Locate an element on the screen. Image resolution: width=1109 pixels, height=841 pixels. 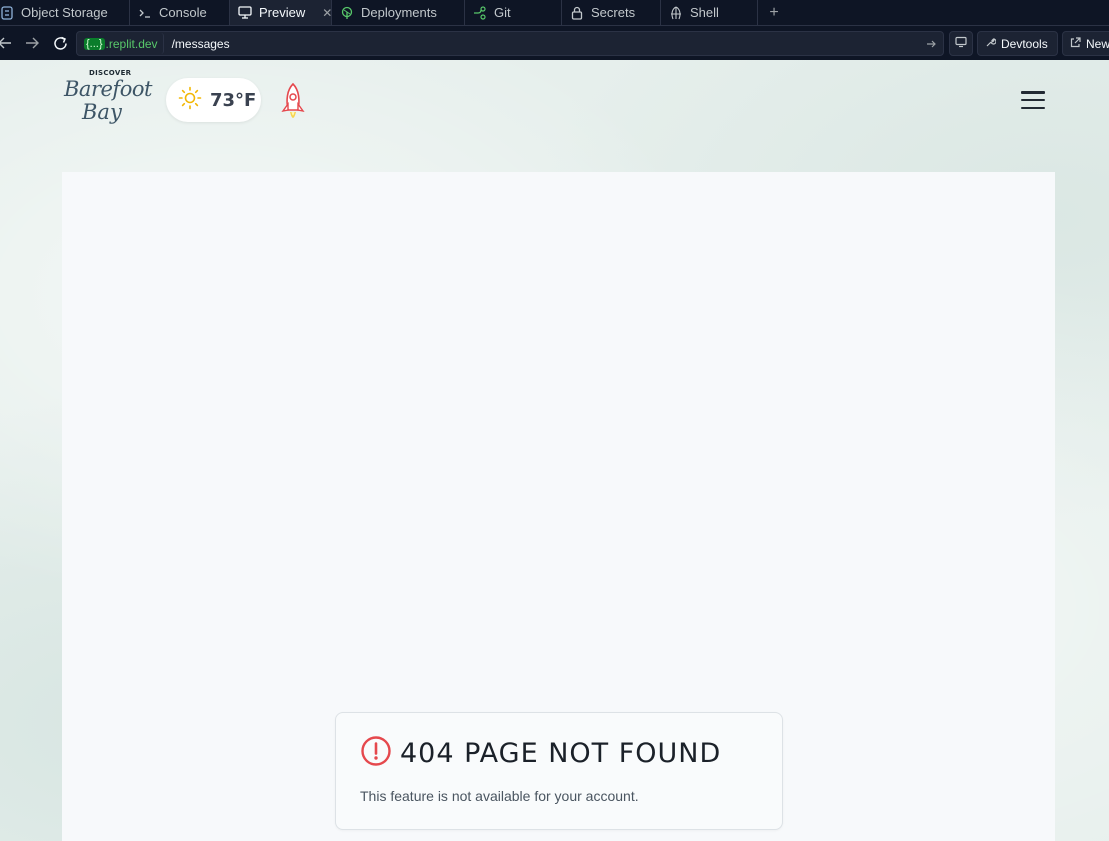
new-tab-button: New is located at coordinates (1085, 43).